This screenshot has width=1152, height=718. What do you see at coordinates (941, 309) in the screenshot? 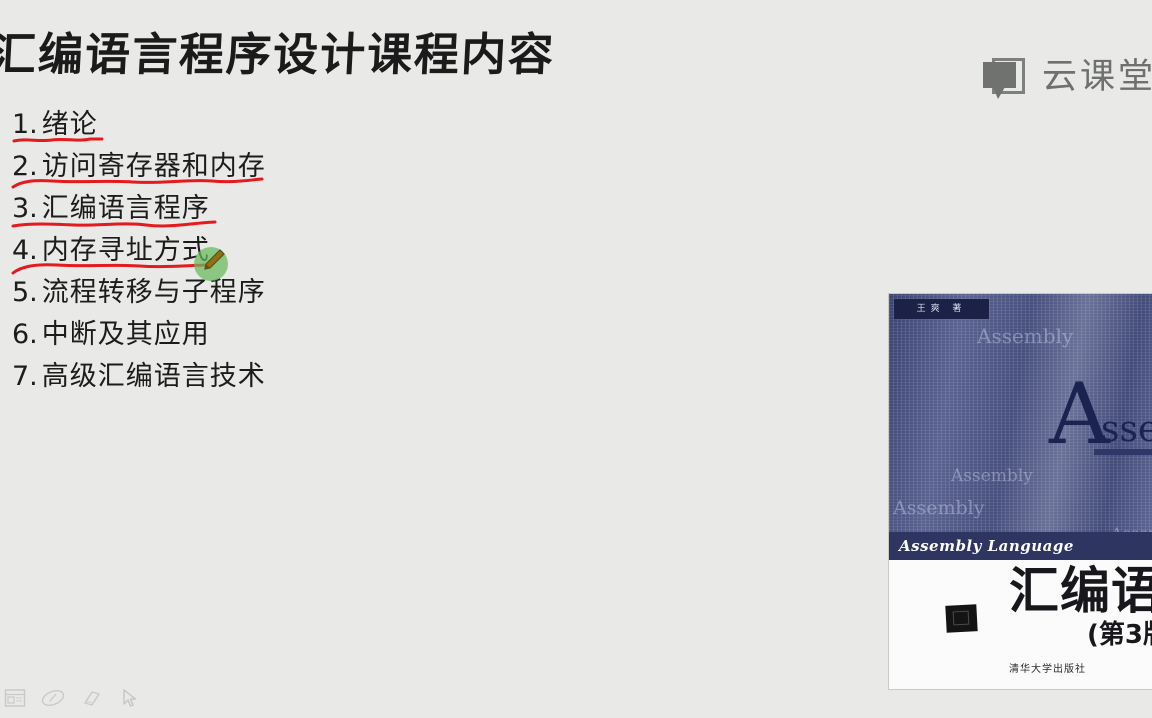
I see `book-author: 王爽 著` at bounding box center [941, 309].